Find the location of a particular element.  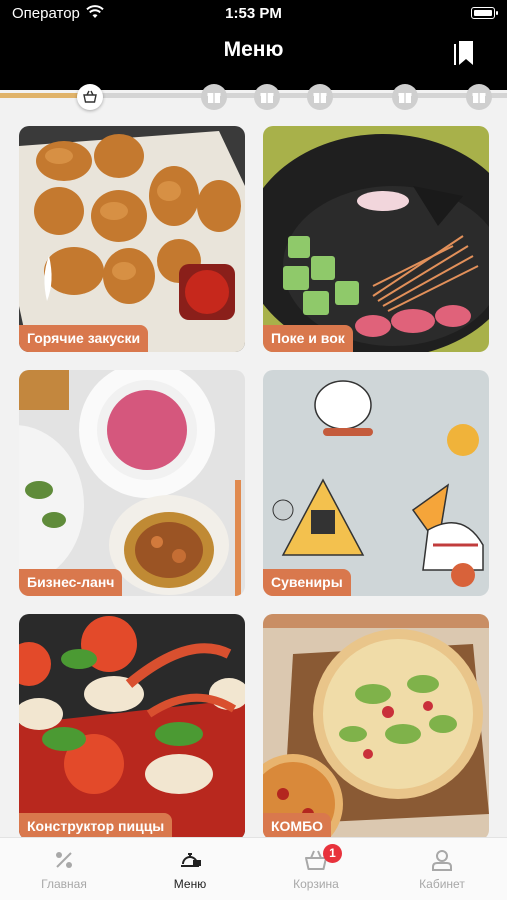

category-card-combo: КОМБО is located at coordinates (376, 727).